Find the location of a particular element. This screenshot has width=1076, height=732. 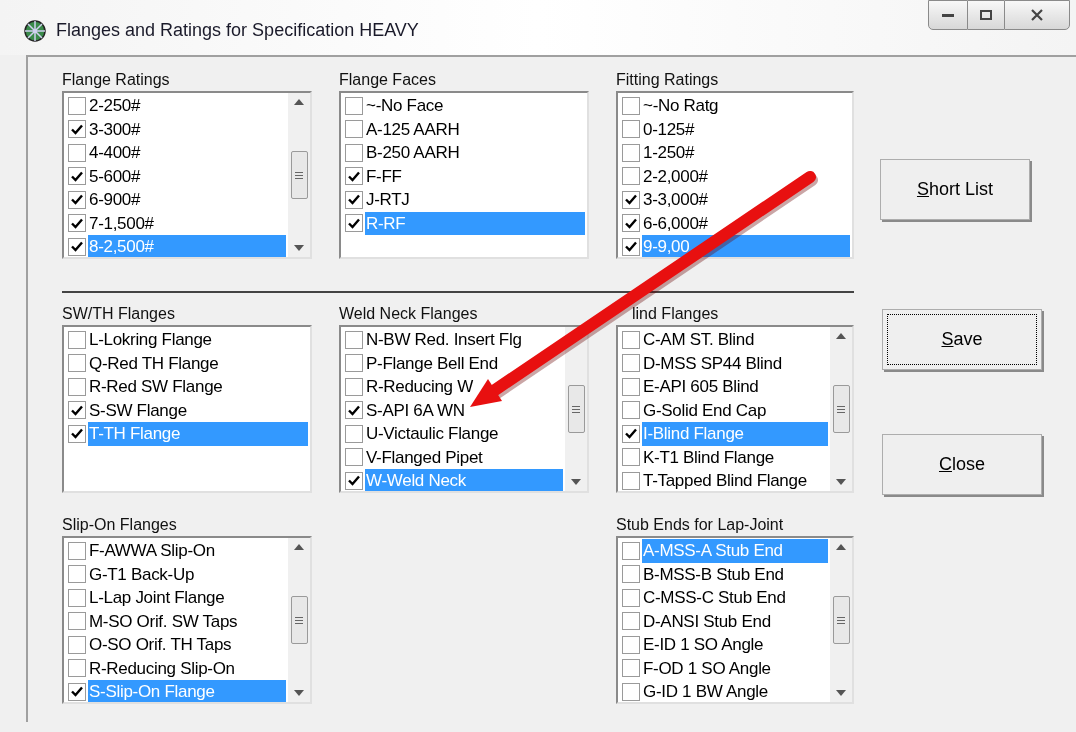

list-item: S-API 6A WN is located at coordinates (464, 410).